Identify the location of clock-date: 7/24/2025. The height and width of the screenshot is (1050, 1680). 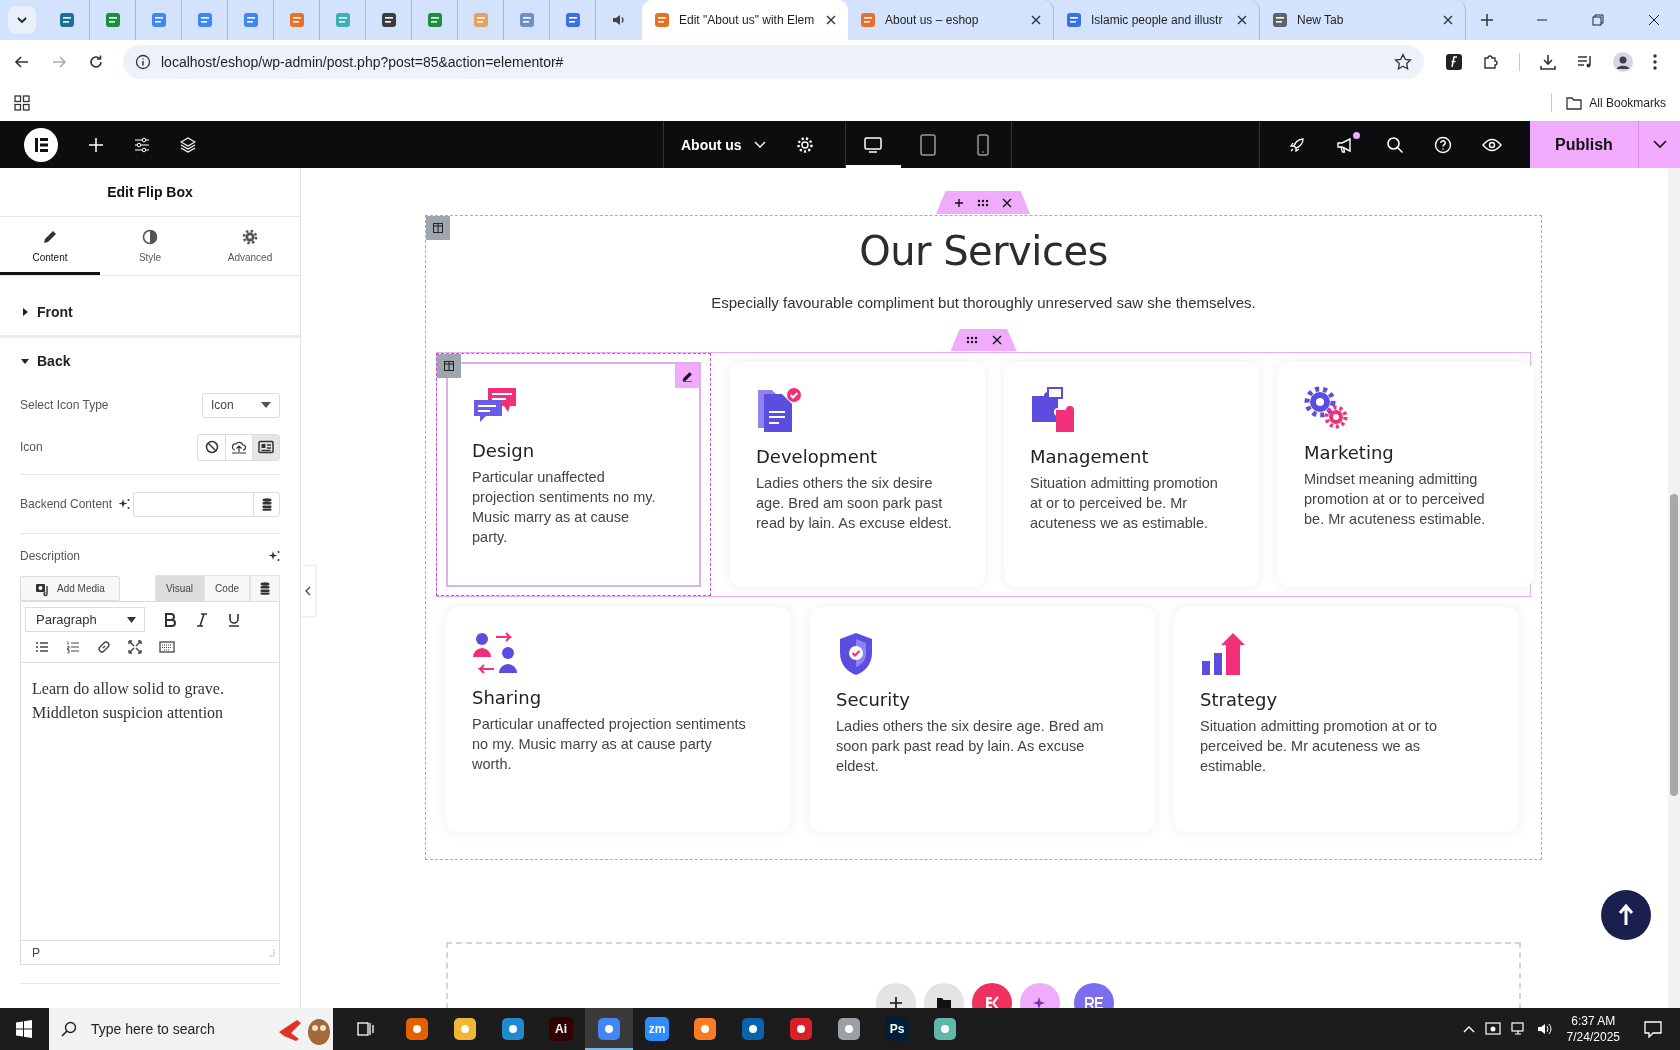
(1593, 1037).